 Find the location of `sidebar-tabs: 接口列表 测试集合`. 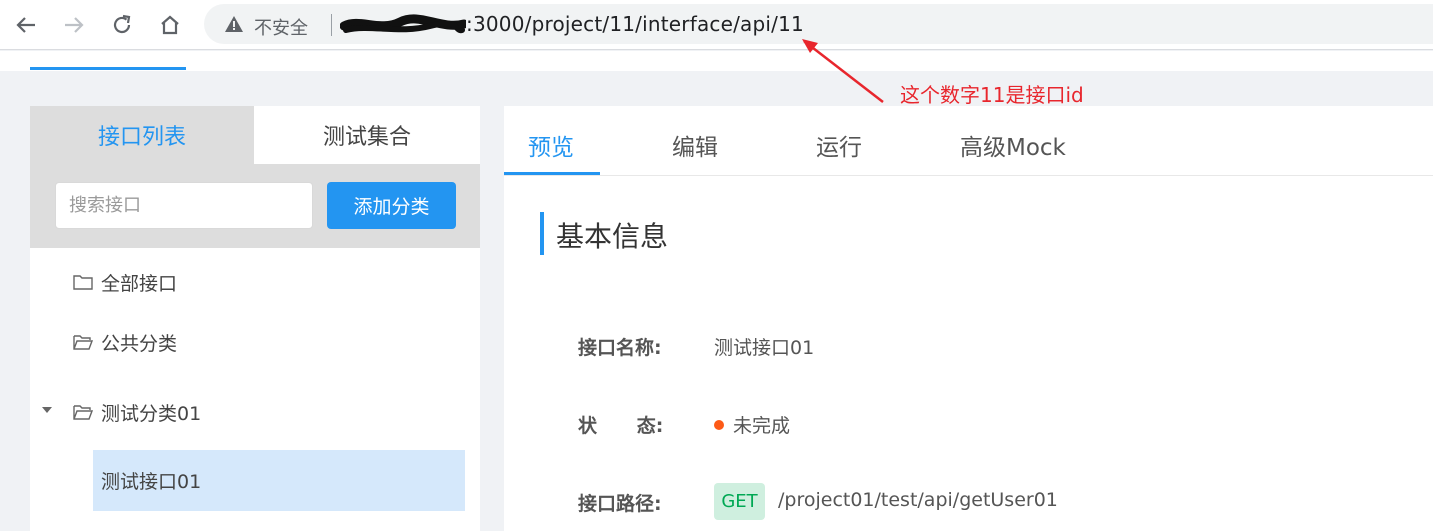

sidebar-tabs: 接口列表 测试集合 is located at coordinates (255, 135).